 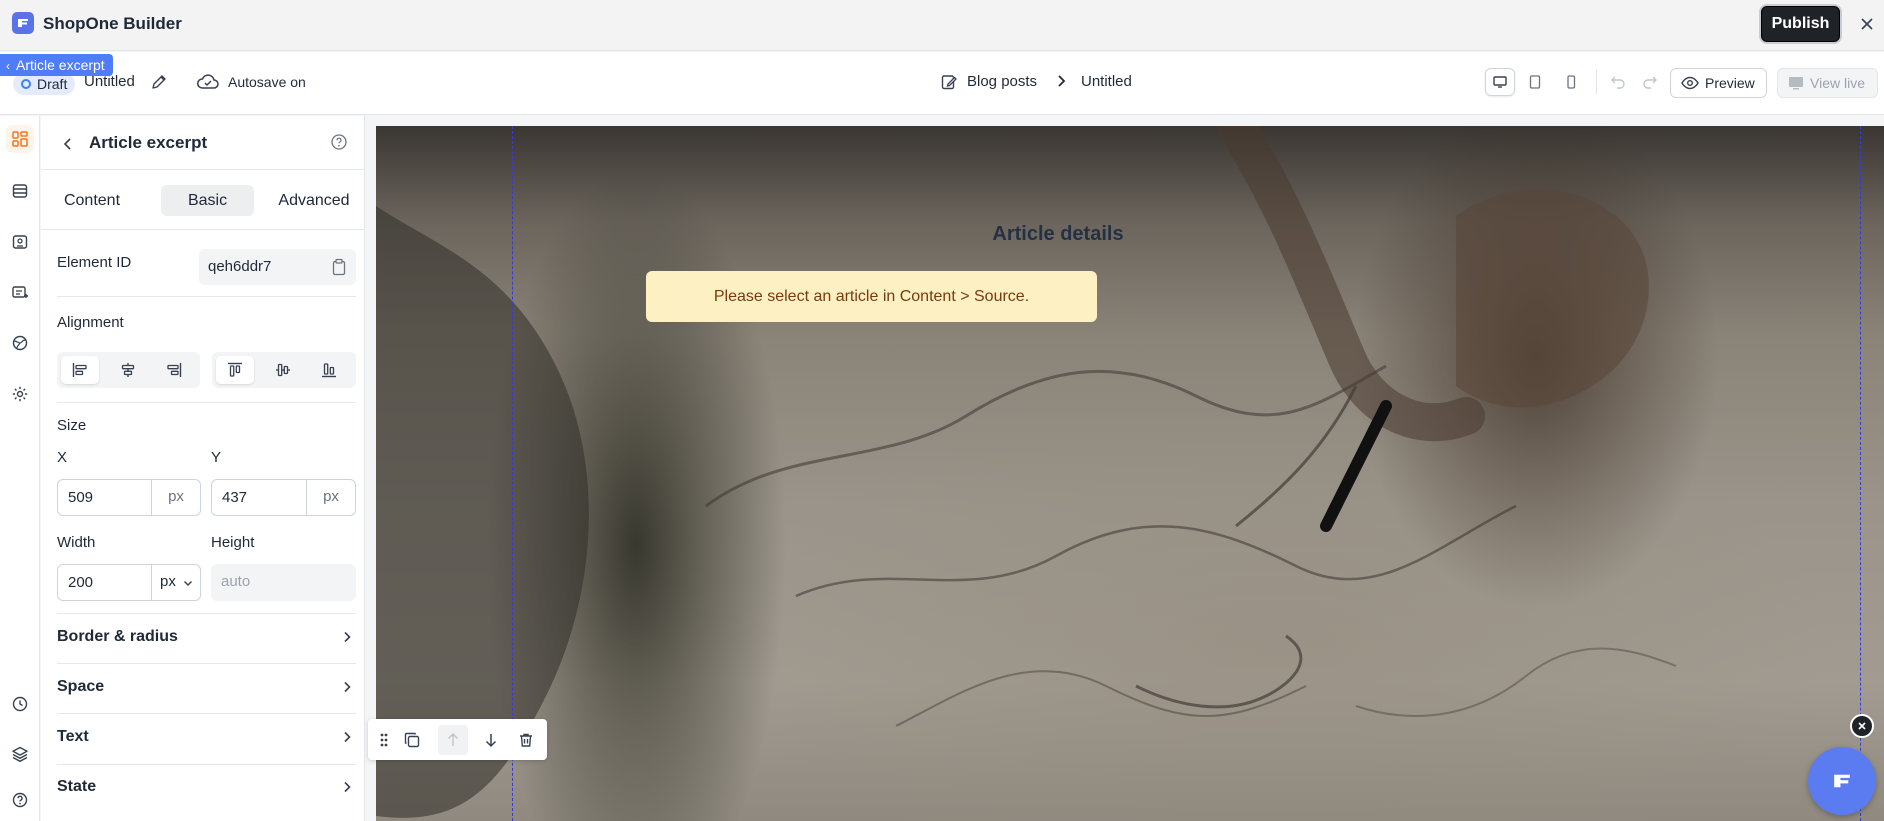 I want to click on rail-globe-button, so click(x=20, y=343).